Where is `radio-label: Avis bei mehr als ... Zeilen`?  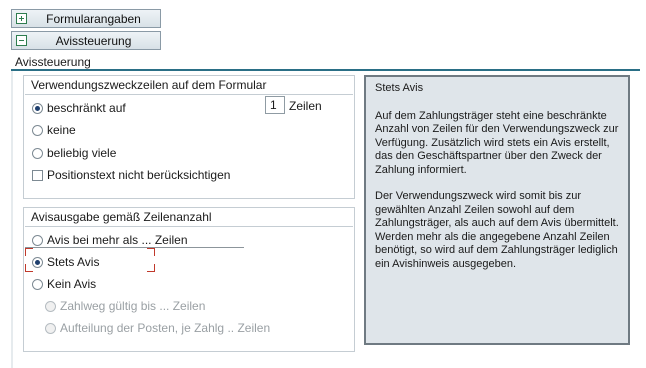
radio-label: Avis bei mehr als ... Zeilen is located at coordinates (117, 240).